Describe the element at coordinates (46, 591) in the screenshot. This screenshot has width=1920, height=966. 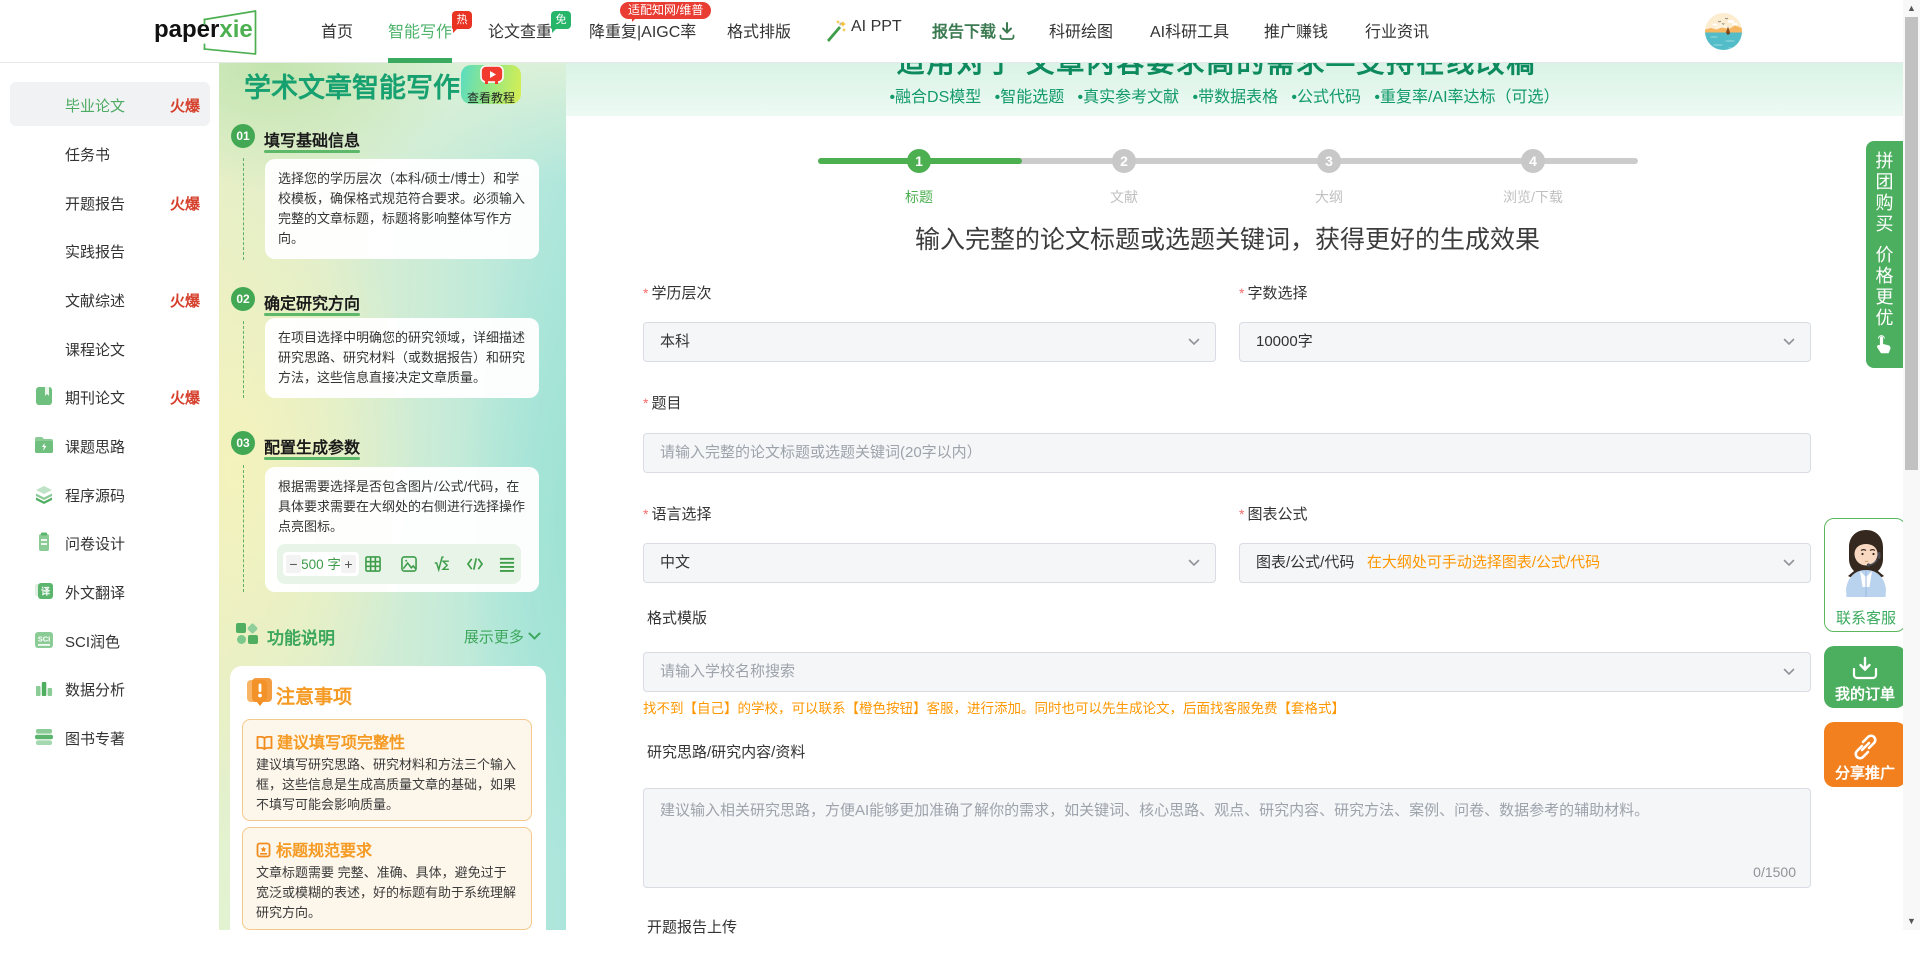
I see `svg-text: 译` at that location.